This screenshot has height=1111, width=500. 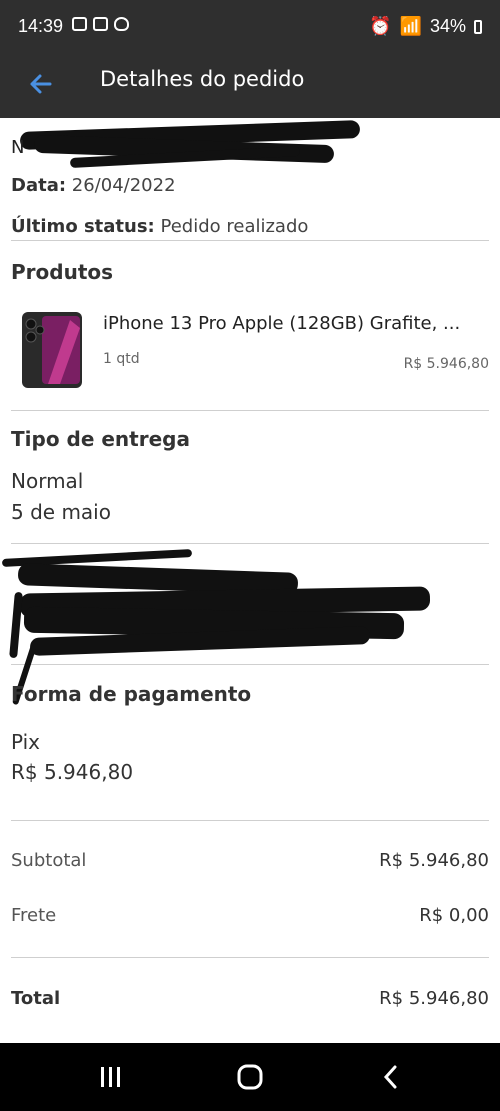 I want to click on total-label: Total, so click(x=36, y=998).